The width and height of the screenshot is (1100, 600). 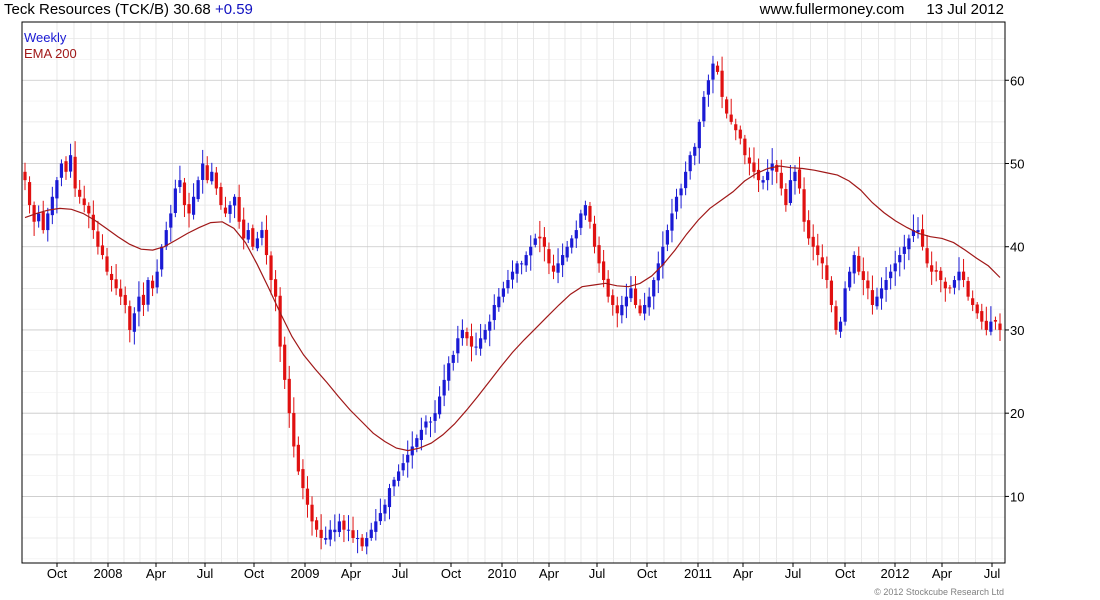 What do you see at coordinates (1017, 163) in the screenshot?
I see `y-tick-label: 50` at bounding box center [1017, 163].